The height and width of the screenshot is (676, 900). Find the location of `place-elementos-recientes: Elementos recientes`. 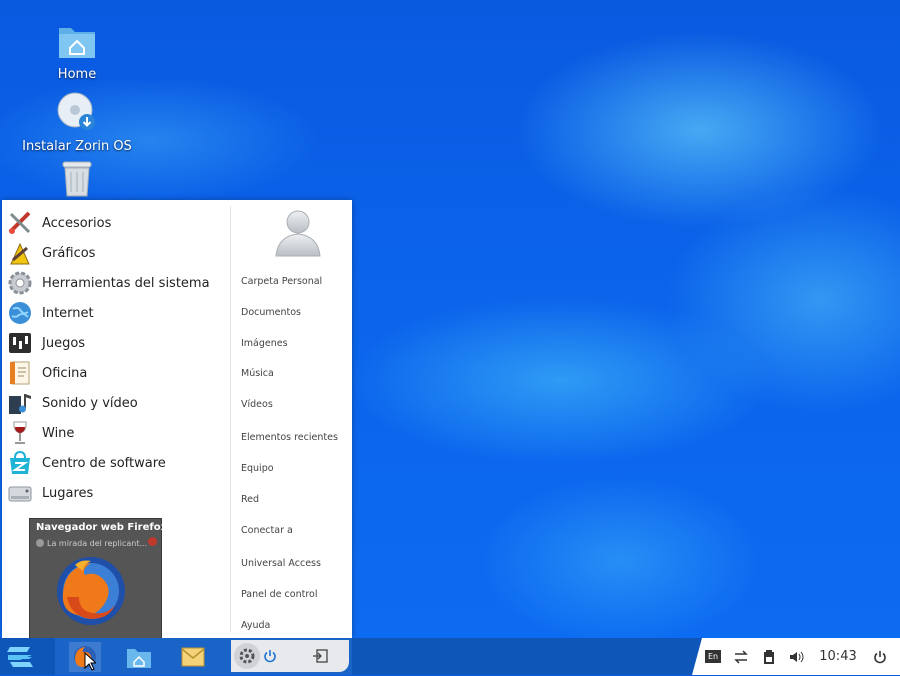

place-elementos-recientes: Elementos recientes is located at coordinates (289, 437).